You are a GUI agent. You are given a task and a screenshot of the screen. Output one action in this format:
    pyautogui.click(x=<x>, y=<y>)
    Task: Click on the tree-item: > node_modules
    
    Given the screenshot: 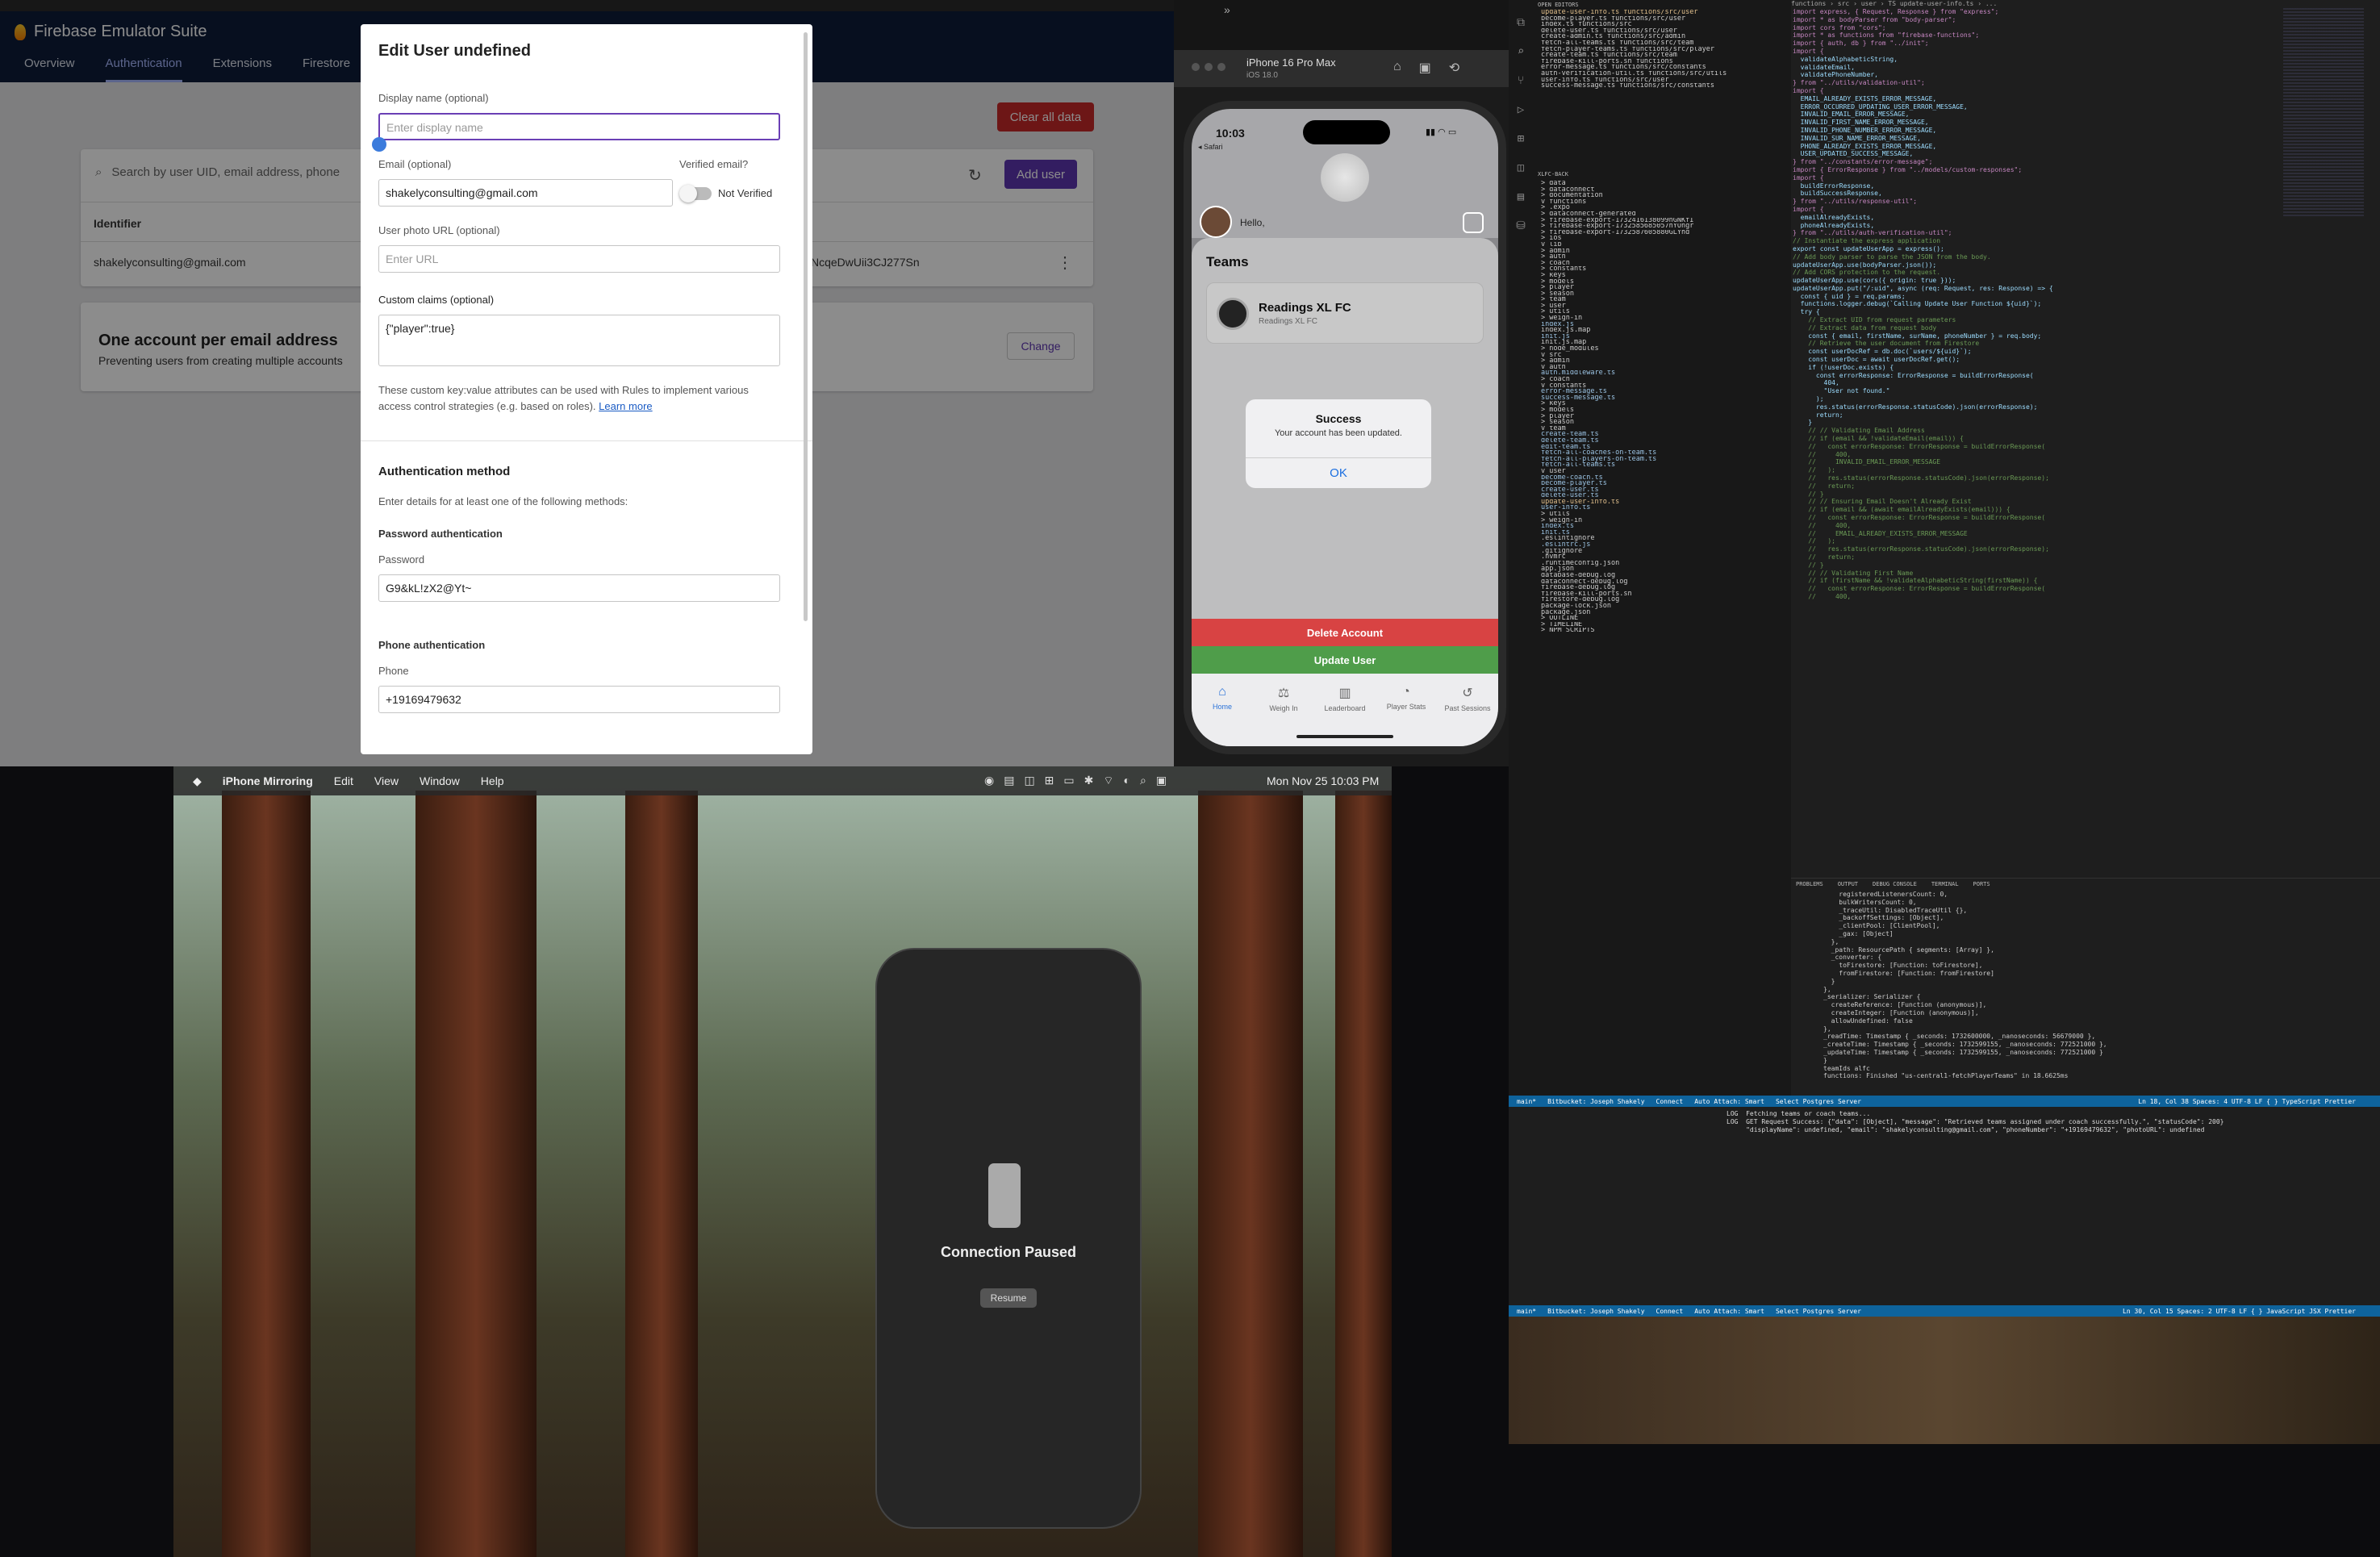 What is the action you would take?
    pyautogui.click(x=1662, y=350)
    